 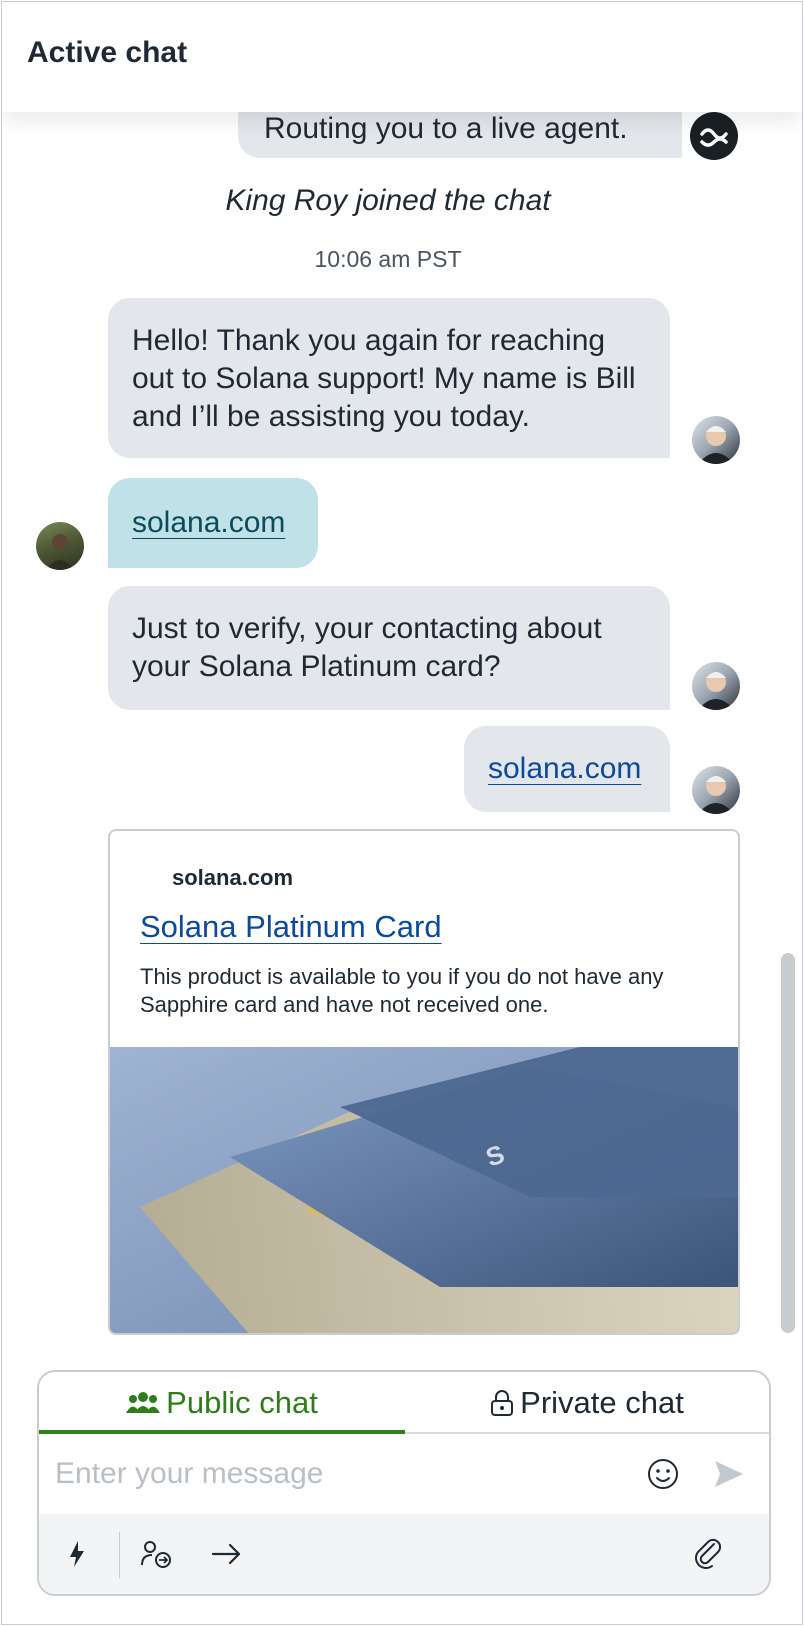 I want to click on tab-private-label: Private chat, so click(x=602, y=1402).